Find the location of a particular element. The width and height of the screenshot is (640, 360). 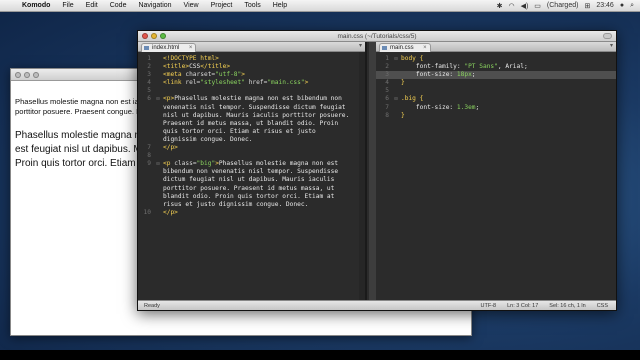

code-line: 2 font-family: "PT Sans", Arial; is located at coordinates (496, 67).